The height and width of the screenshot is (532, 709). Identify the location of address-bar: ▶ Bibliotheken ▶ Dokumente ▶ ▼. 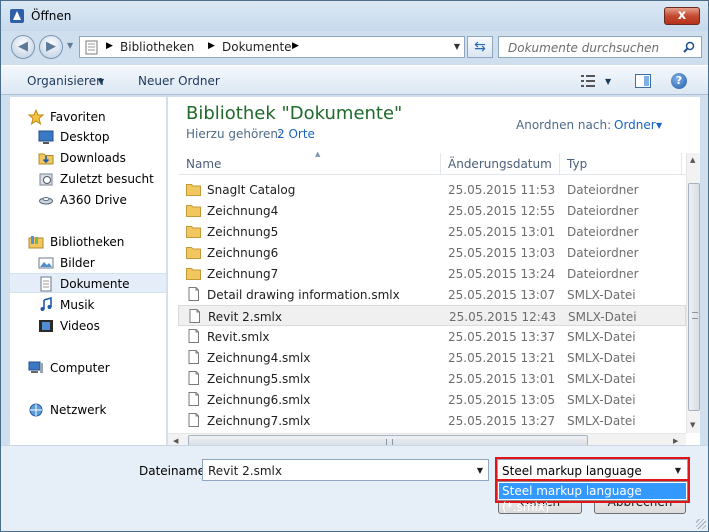
(272, 47).